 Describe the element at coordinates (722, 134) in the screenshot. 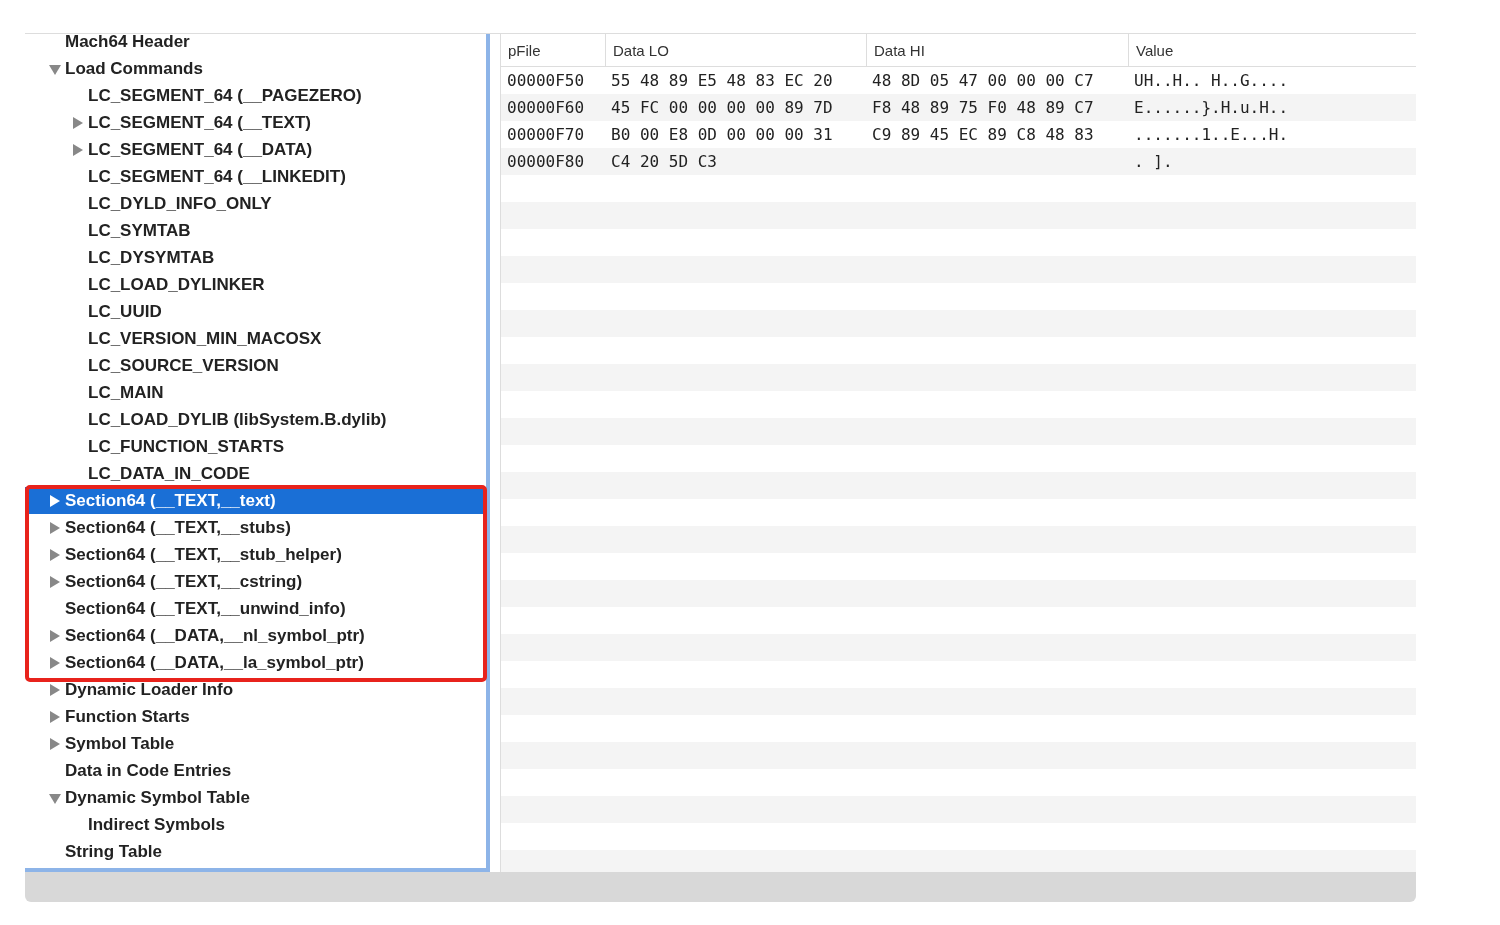

I see `table-cell-text: B0 00 E8 0D 00 00 00 31` at that location.